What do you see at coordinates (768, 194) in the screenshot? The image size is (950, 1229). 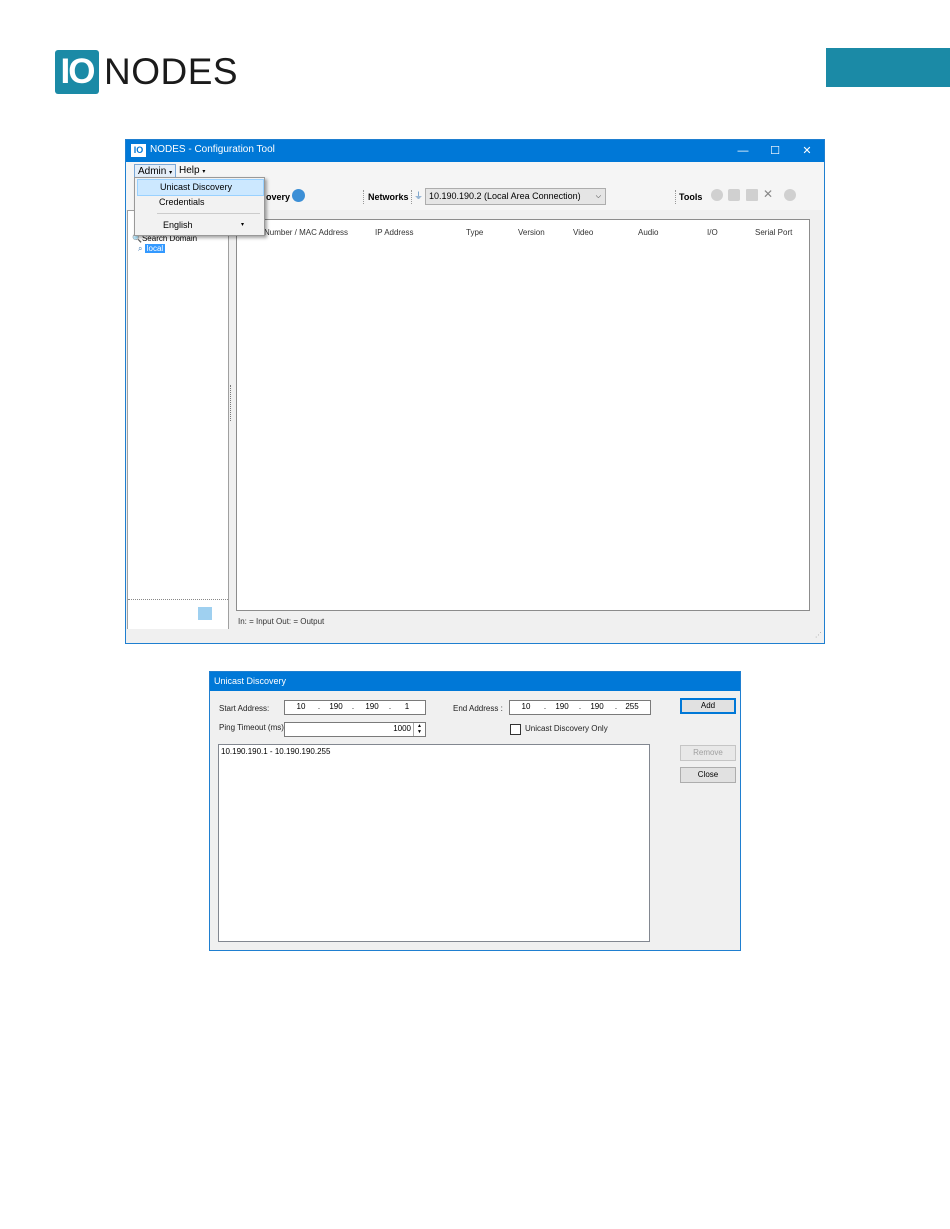 I see `tools-wrench-icon: ✕` at bounding box center [768, 194].